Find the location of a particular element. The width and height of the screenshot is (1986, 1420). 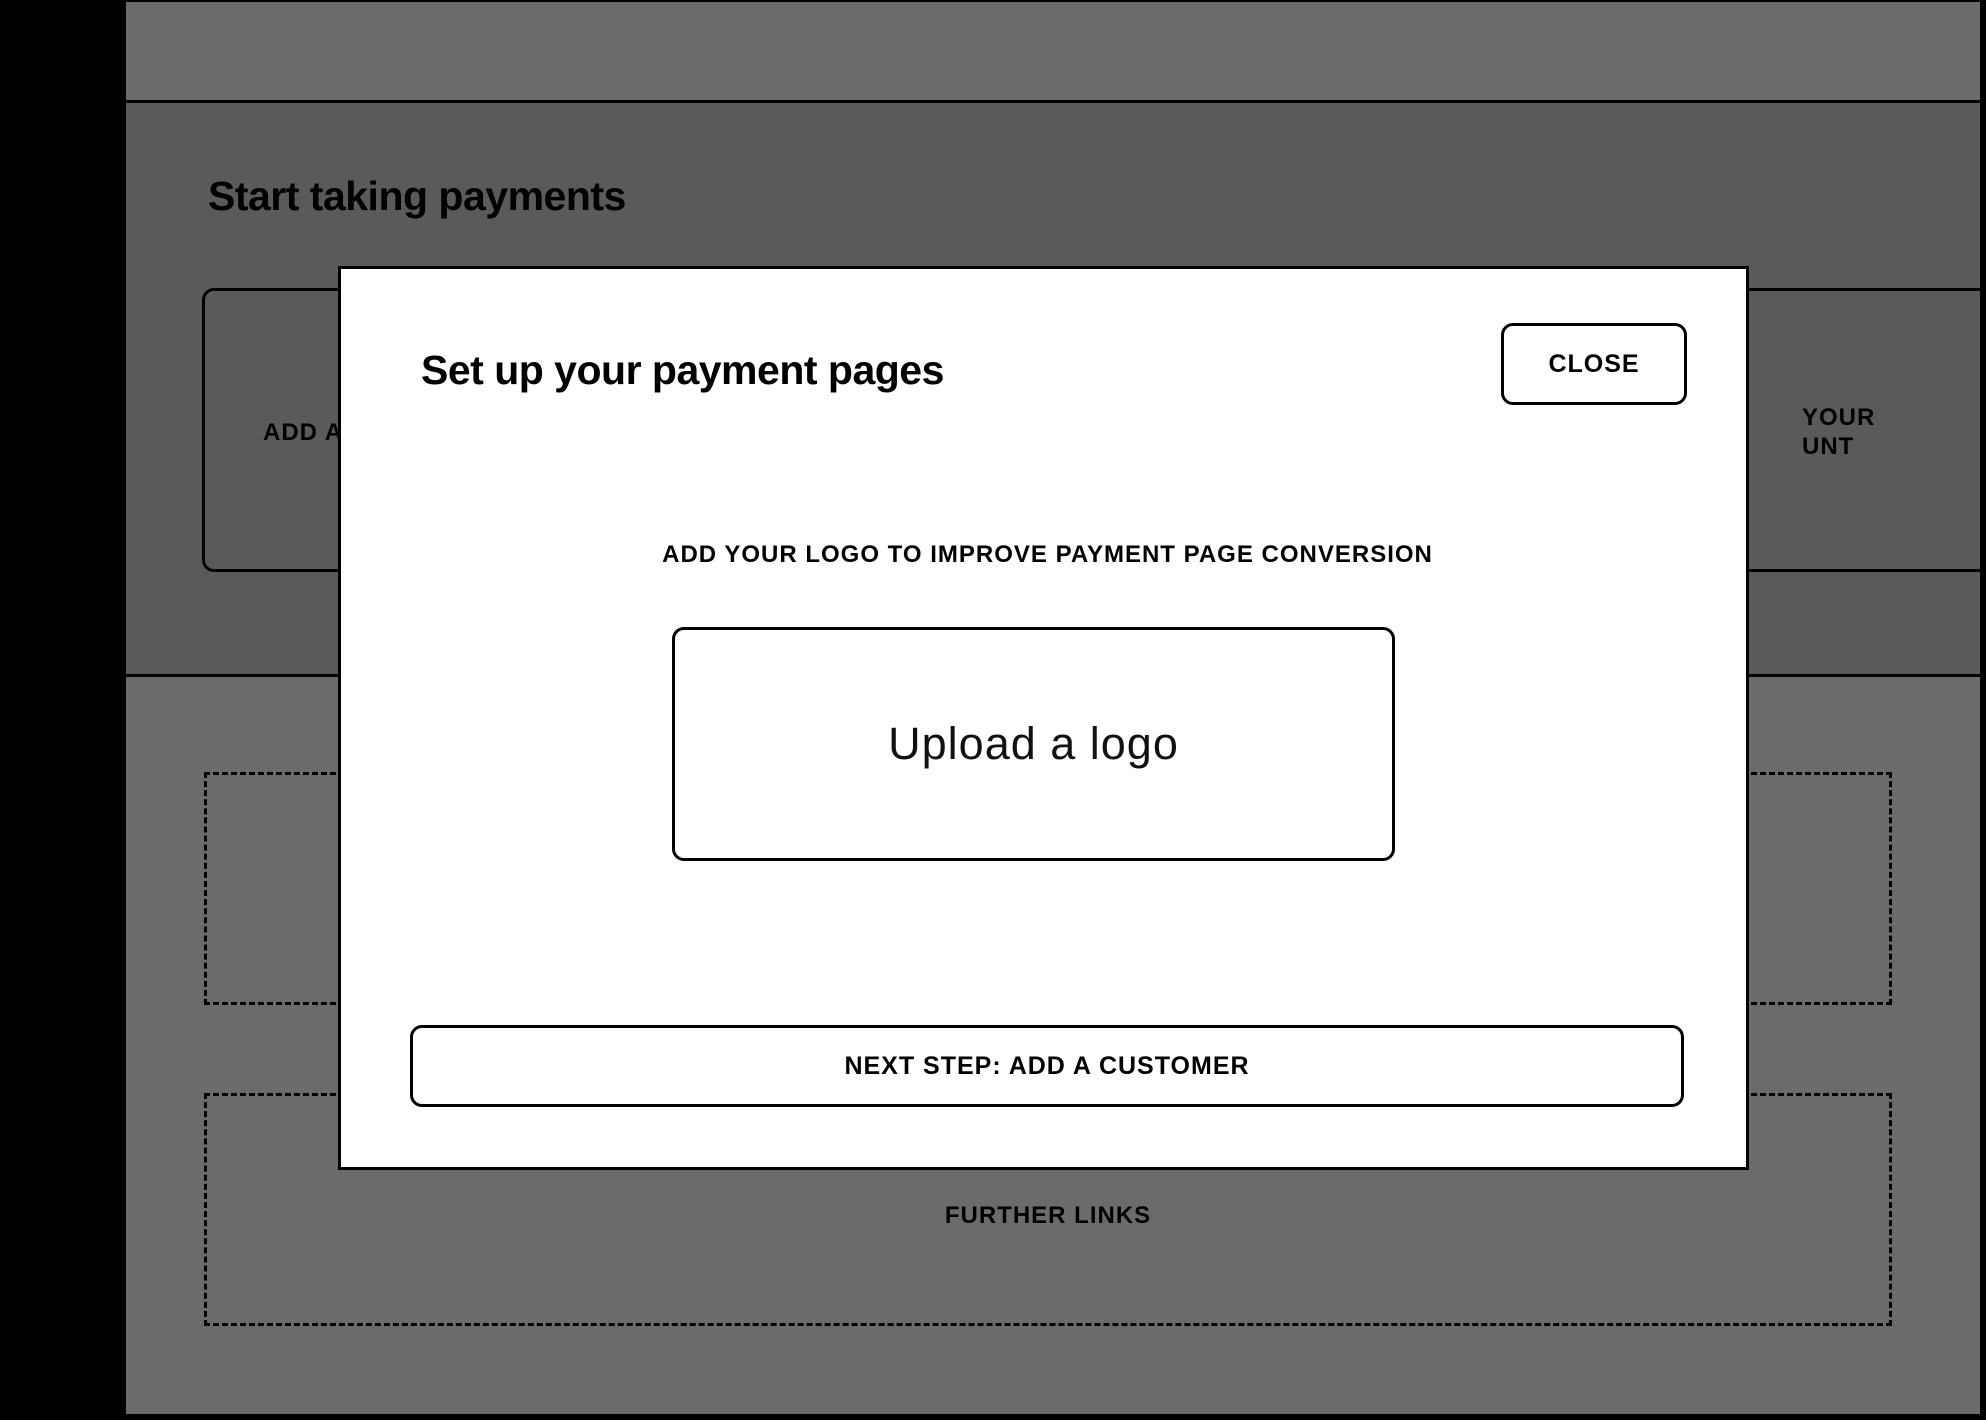

action-card-left-label: ADD A is located at coordinates (303, 432).